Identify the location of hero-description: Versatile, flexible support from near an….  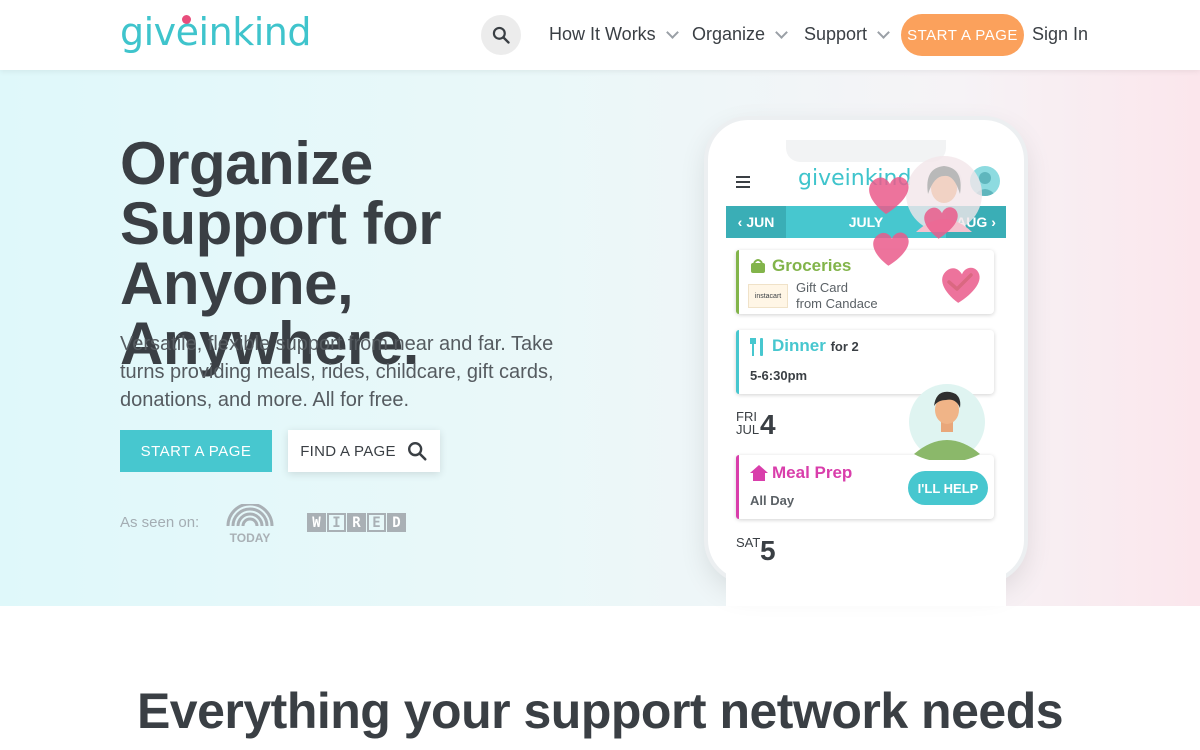
(337, 372).